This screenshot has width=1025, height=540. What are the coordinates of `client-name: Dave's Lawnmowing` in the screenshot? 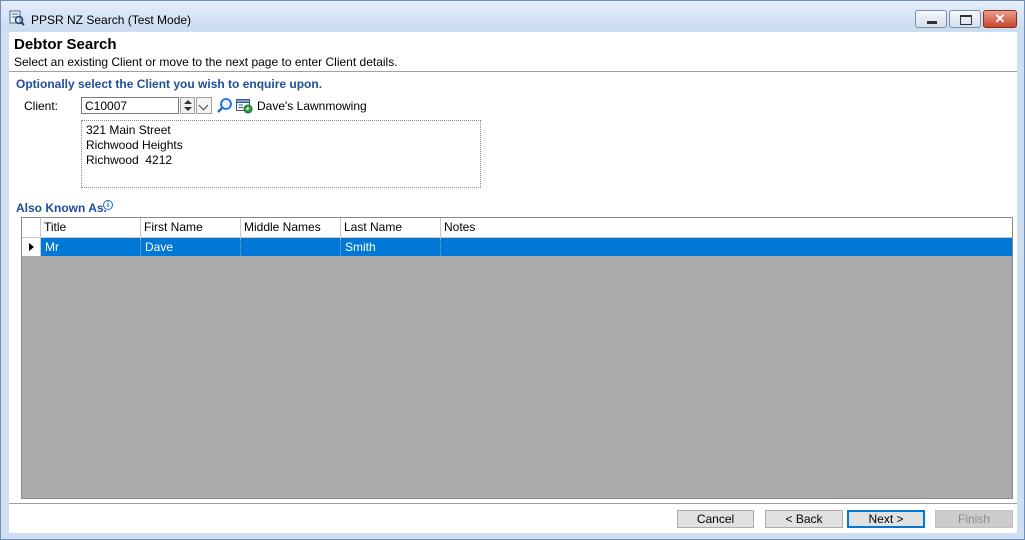 It's located at (312, 106).